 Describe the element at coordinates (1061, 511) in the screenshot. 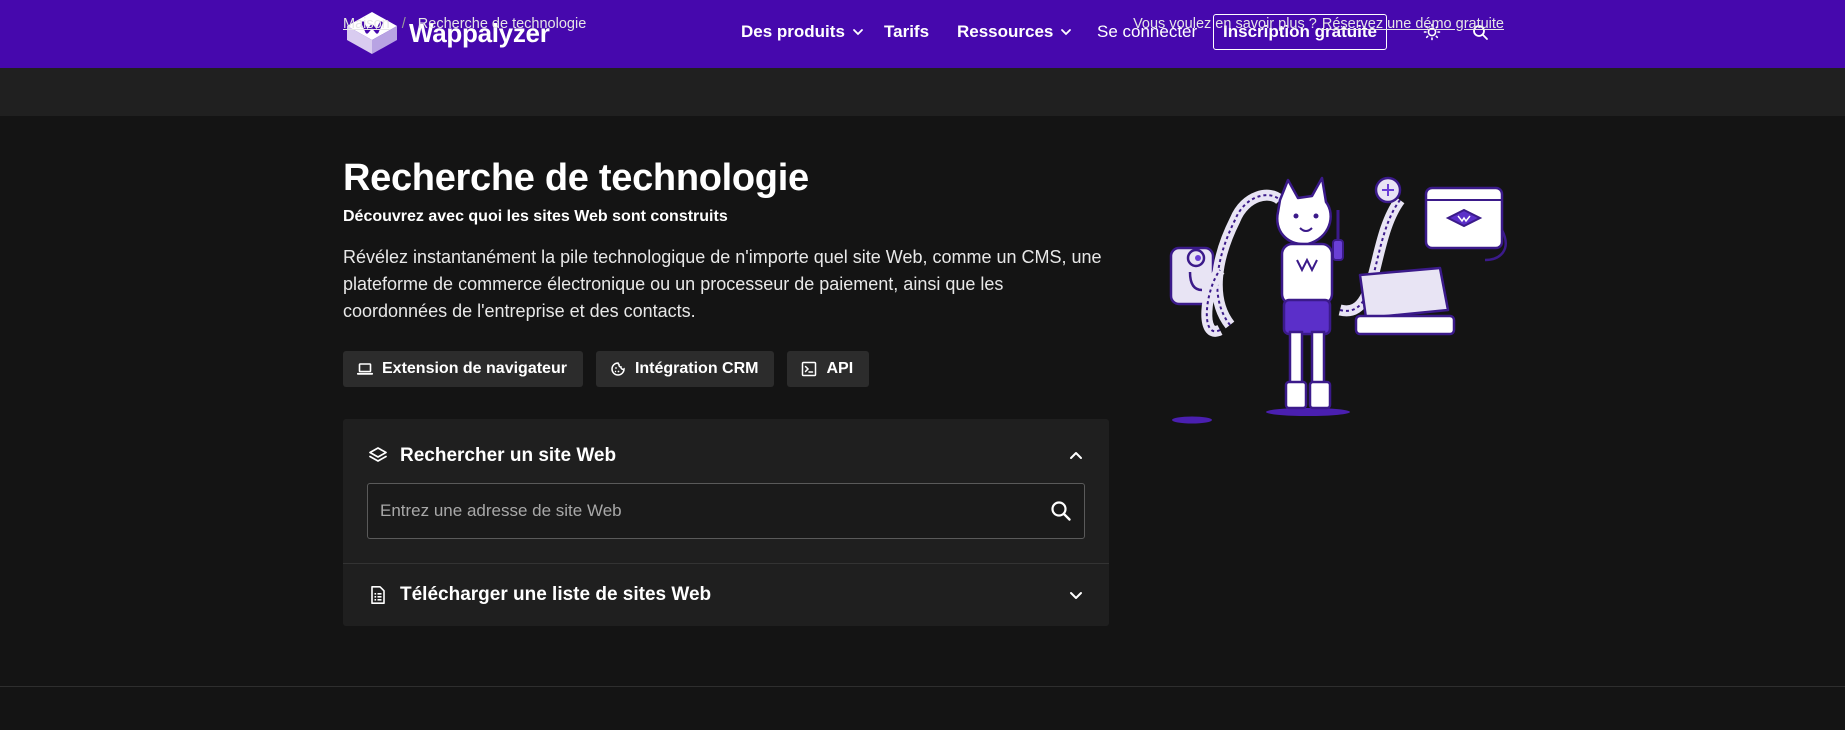

I see `search-icon` at that location.